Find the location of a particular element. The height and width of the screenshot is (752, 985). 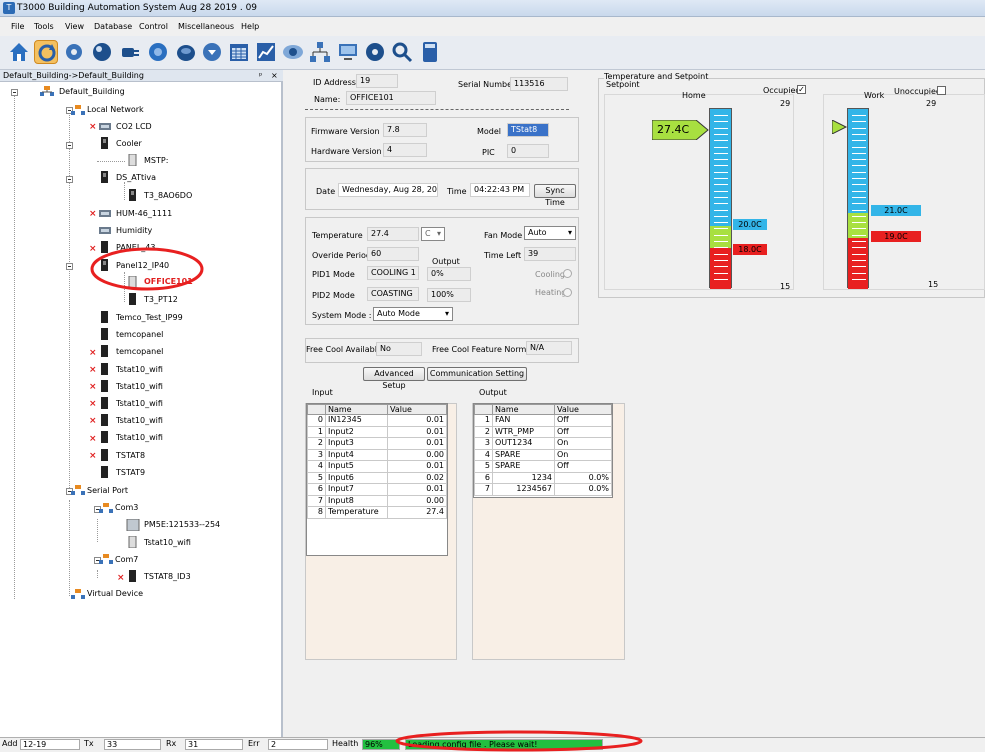

tree-serial-port: Serial Port is located at coordinates (107, 491).